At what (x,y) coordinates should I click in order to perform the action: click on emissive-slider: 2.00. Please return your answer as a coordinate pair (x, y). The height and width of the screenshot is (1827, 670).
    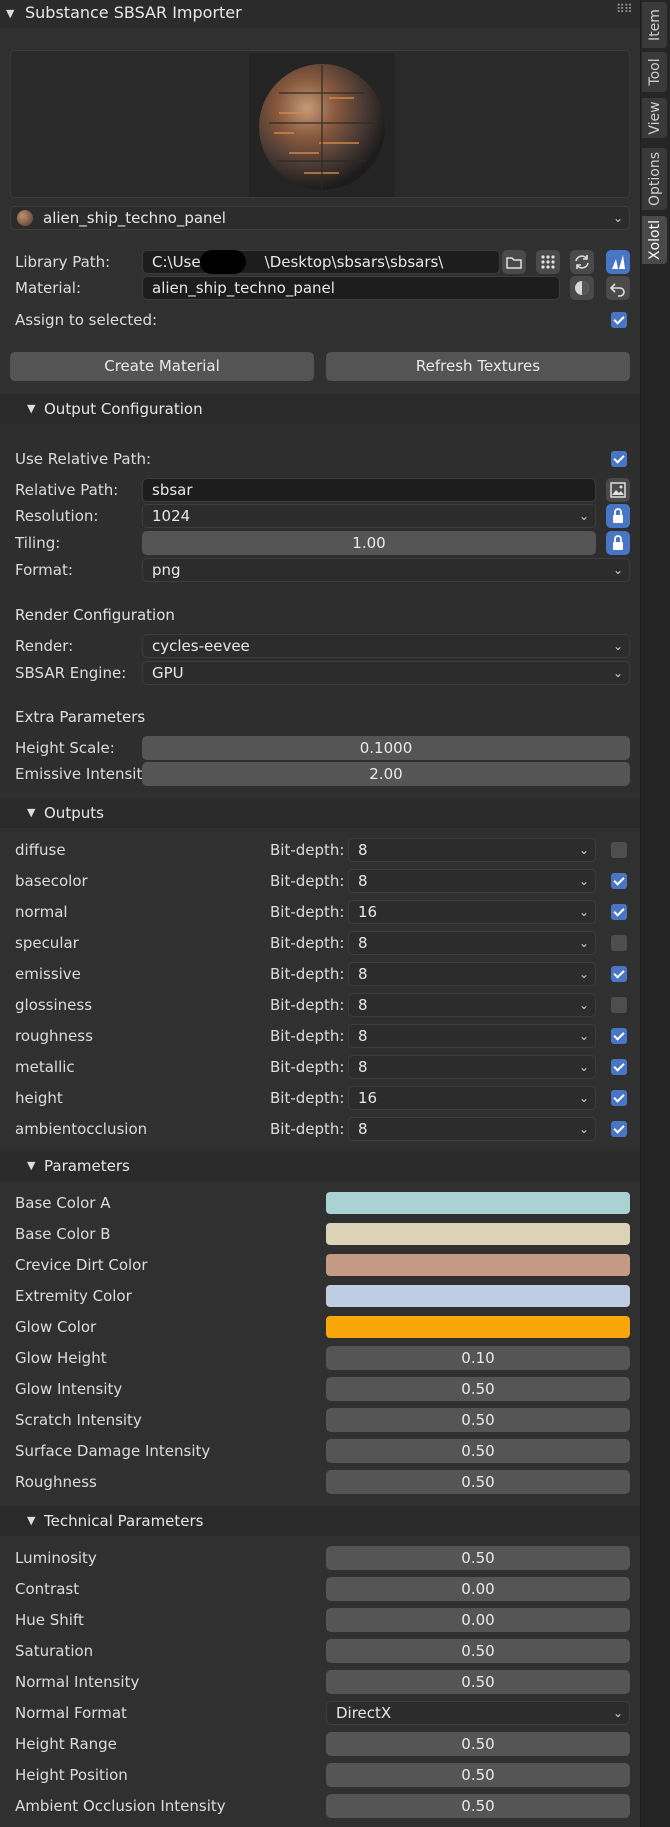
    Looking at the image, I should click on (386, 774).